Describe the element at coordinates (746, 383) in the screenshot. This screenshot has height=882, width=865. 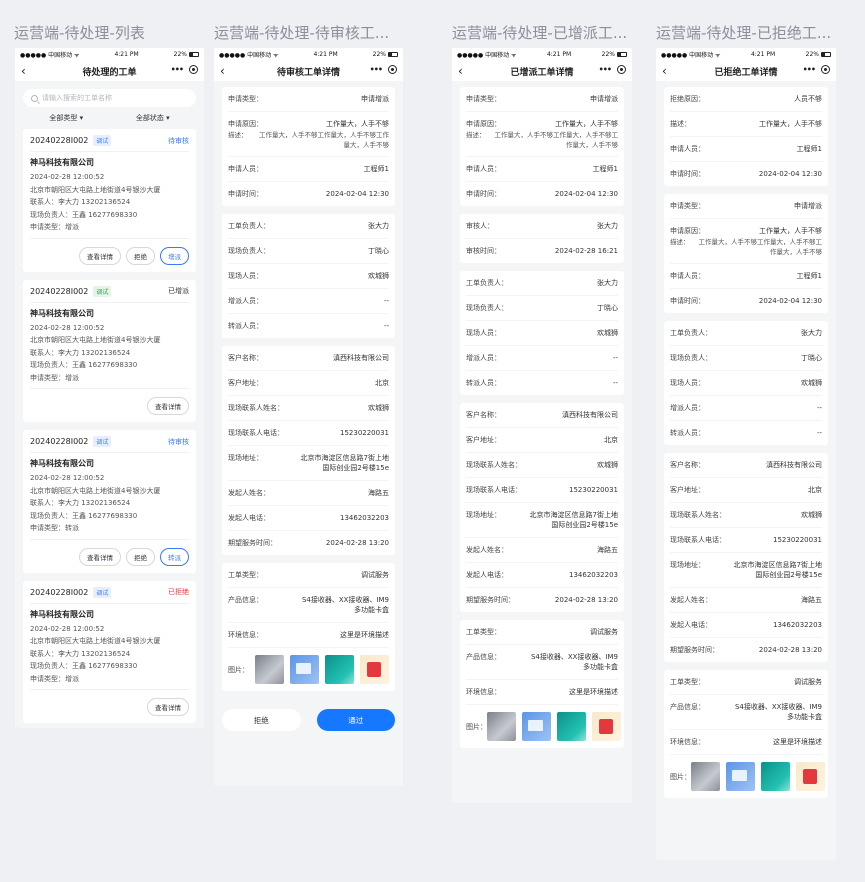
I see `staff-section: 工单负责人： 张大力 现场负责人： 丁晓心 现场人员： 欢城狮 增派人员： -- 转派人员： --` at that location.